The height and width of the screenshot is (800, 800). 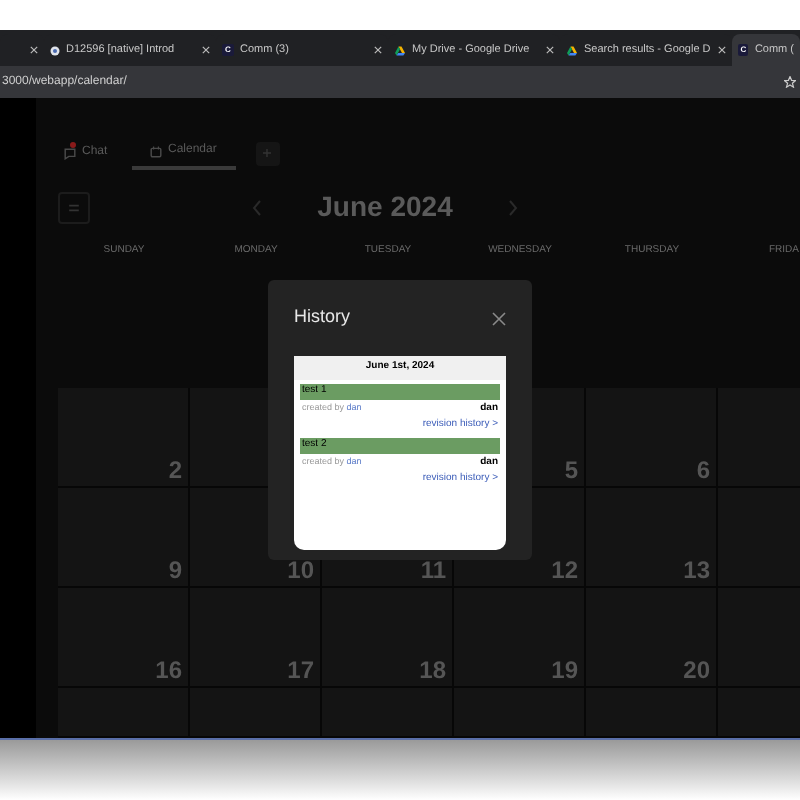 I want to click on calendar-toggle-icon, so click(x=74, y=207).